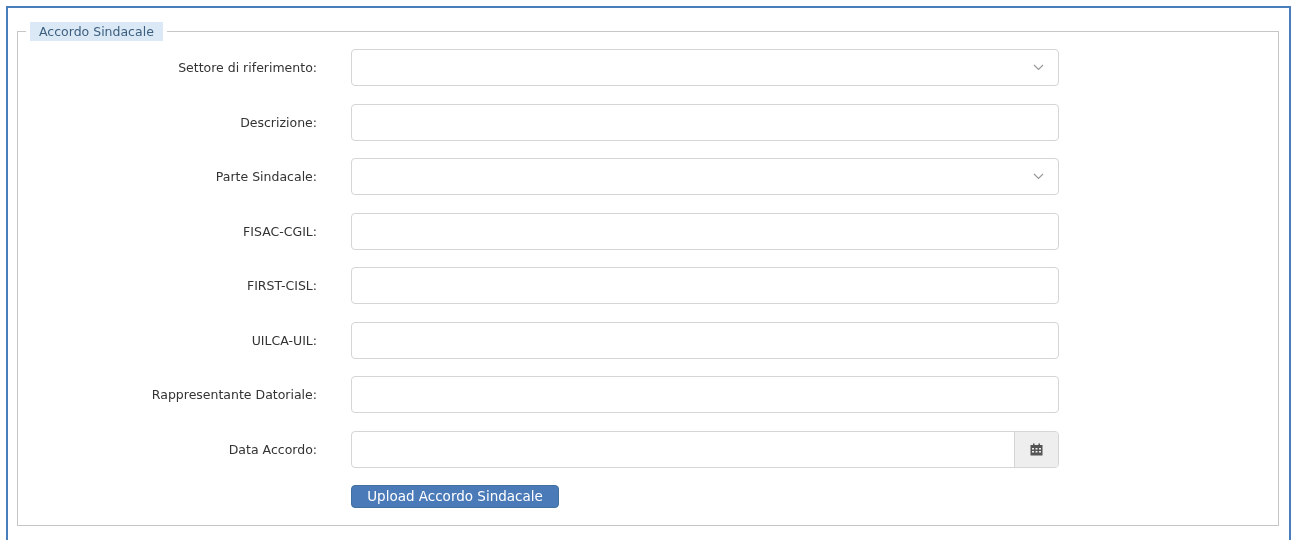  What do you see at coordinates (234, 394) in the screenshot?
I see `field-label: Rappresentante Datoriale:` at bounding box center [234, 394].